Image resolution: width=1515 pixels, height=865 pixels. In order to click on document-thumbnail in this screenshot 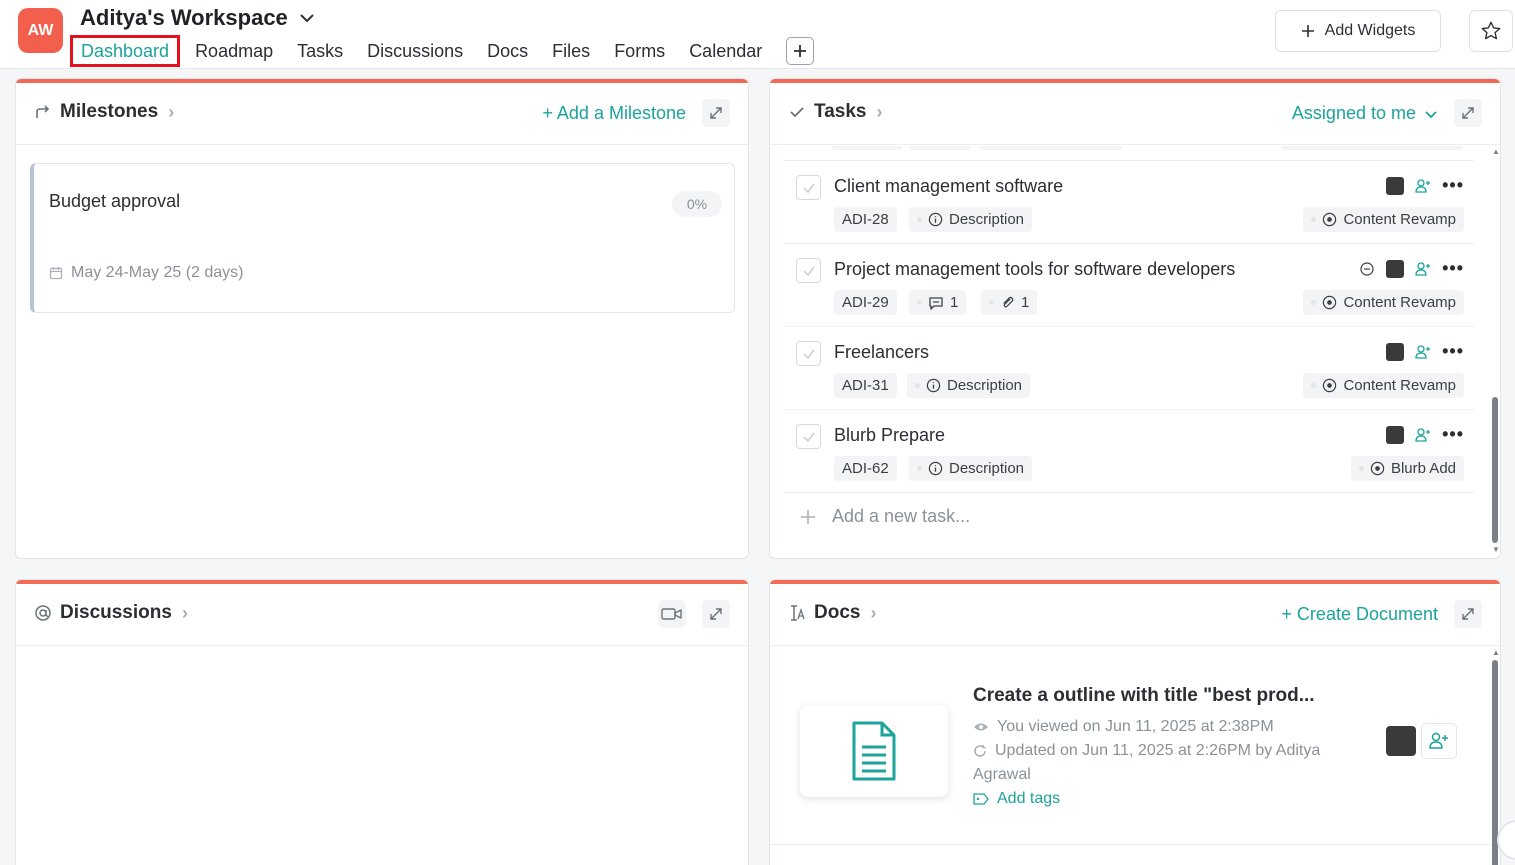, I will do `click(874, 751)`.